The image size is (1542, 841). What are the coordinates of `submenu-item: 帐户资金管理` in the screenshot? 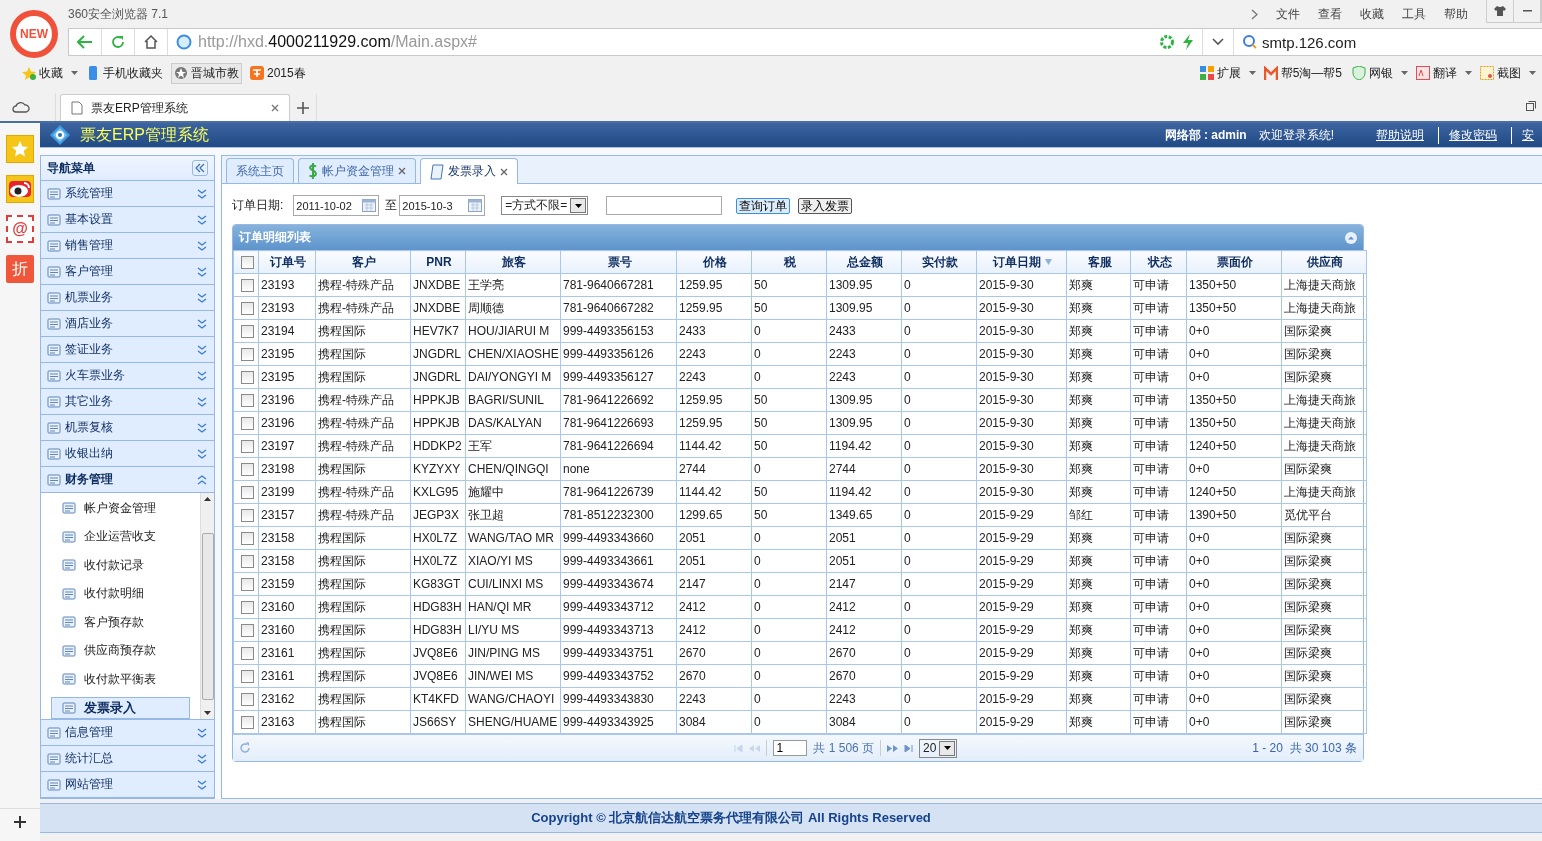 It's located at (120, 508).